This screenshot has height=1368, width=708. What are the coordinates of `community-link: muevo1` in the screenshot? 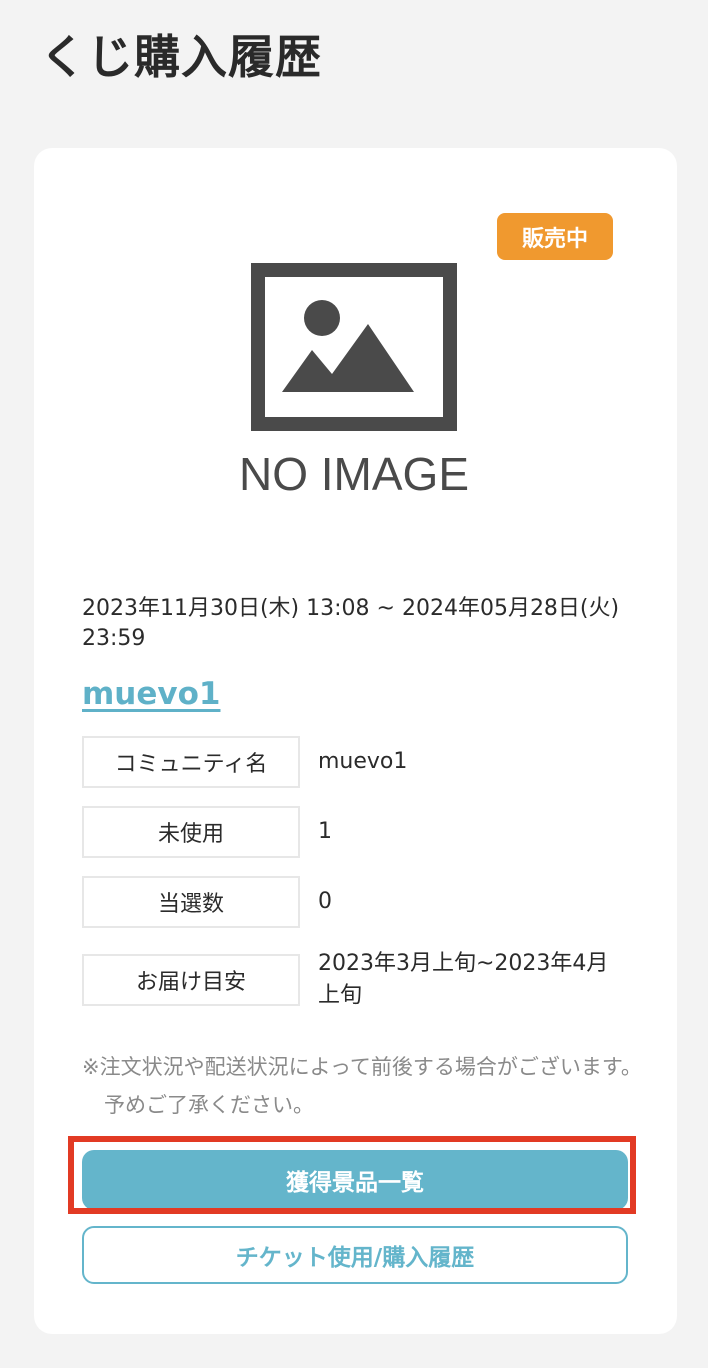 It's located at (151, 694).